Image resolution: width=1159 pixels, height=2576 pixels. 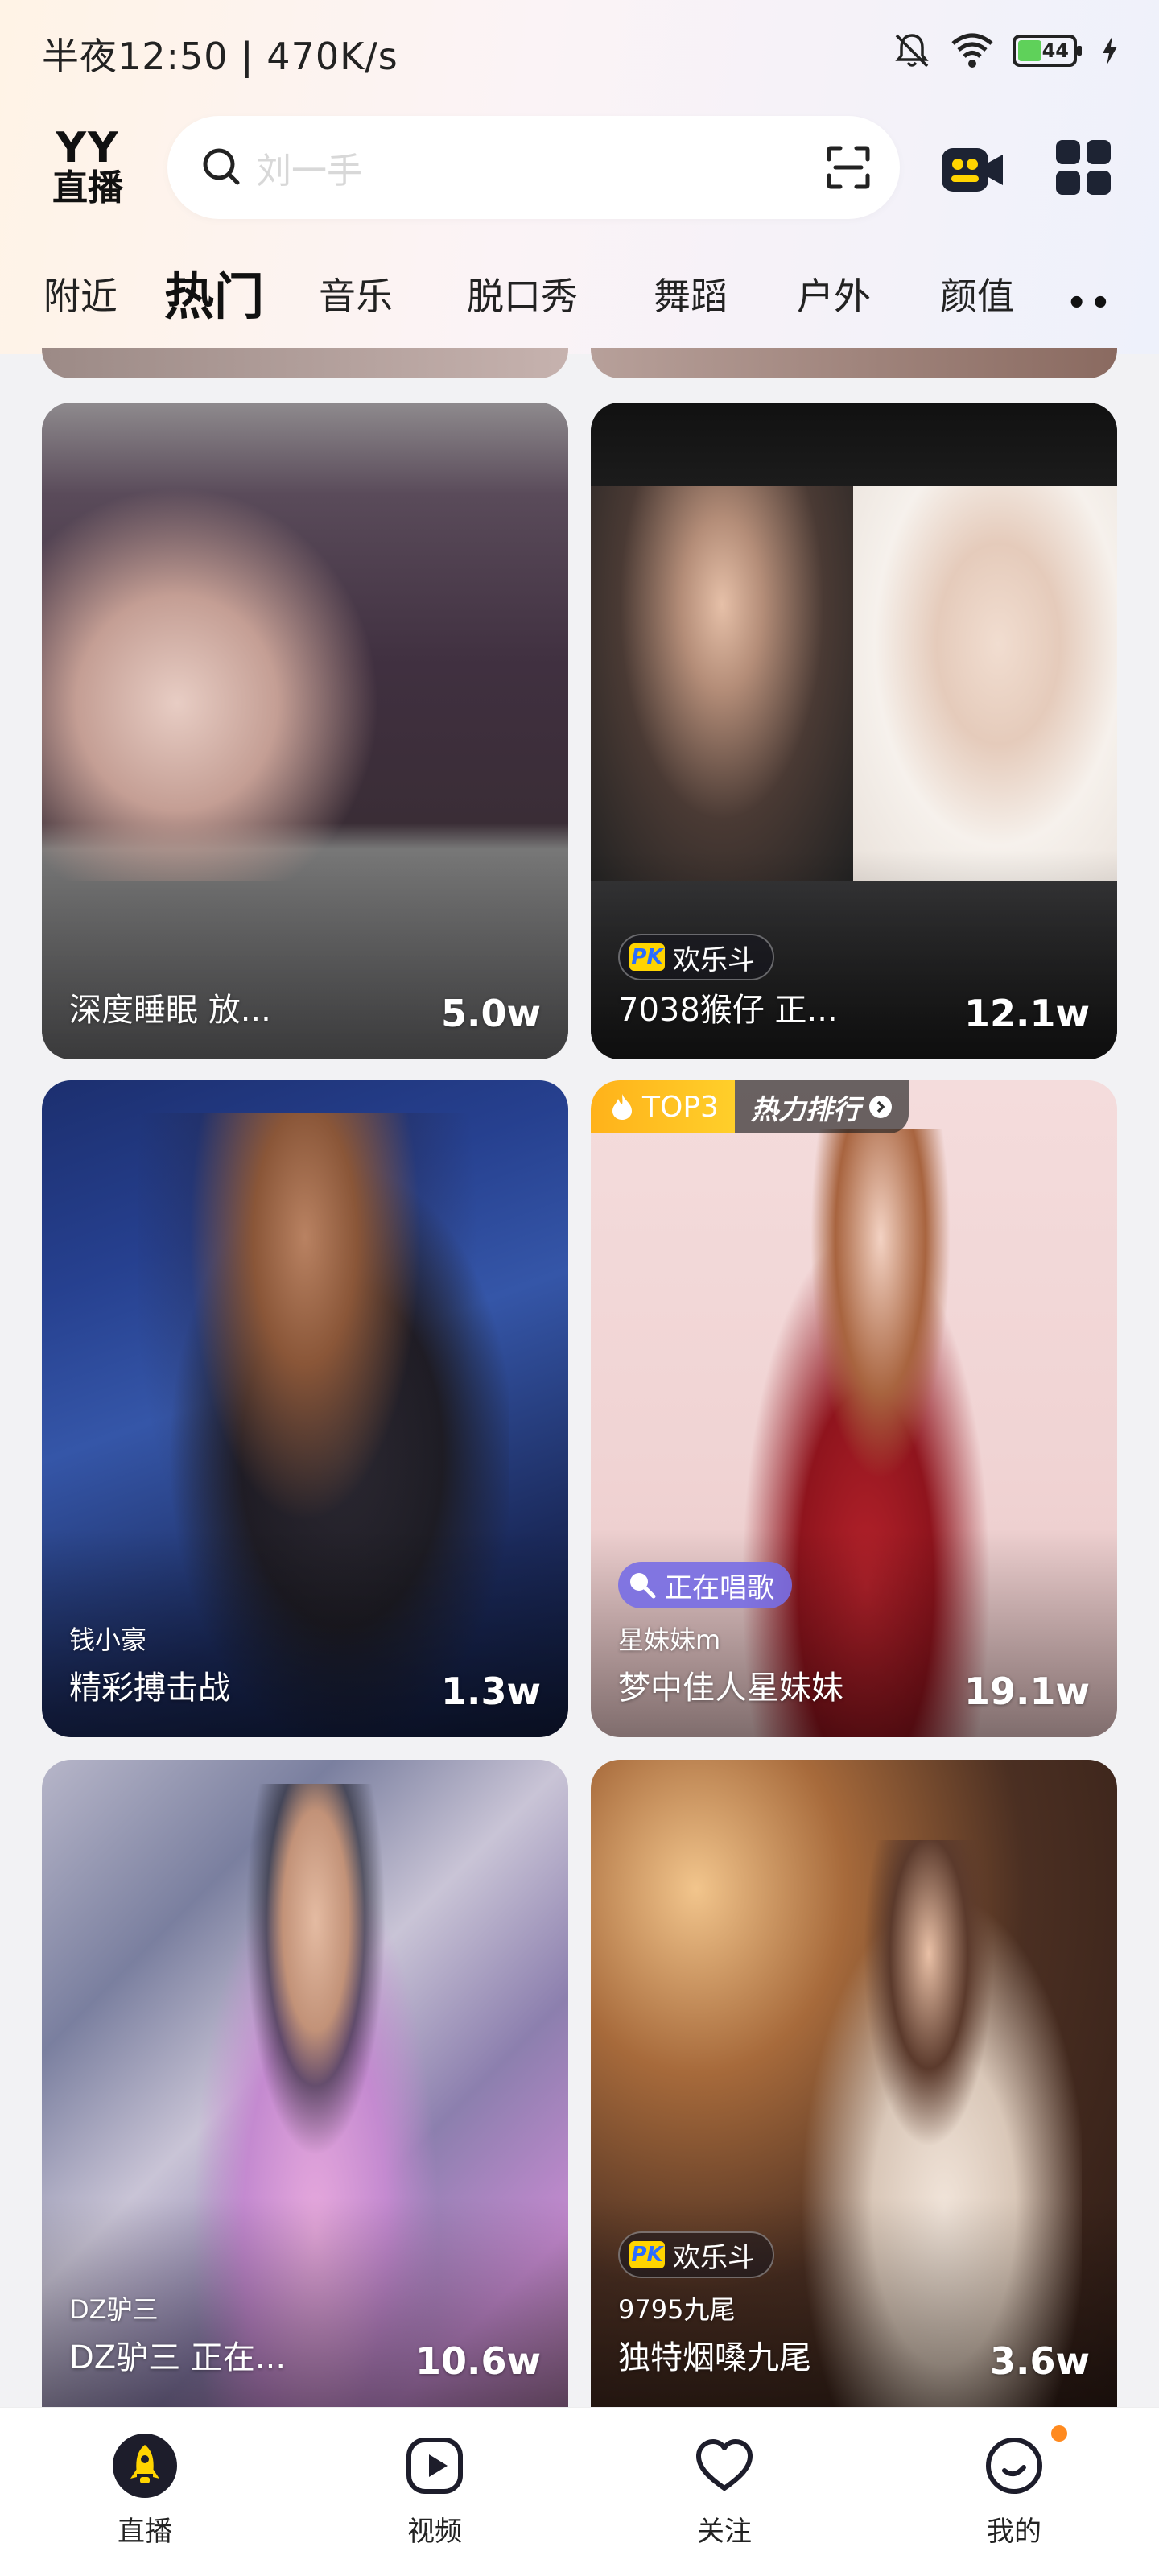 I want to click on tab-outdoor: 户外, so click(x=834, y=293).